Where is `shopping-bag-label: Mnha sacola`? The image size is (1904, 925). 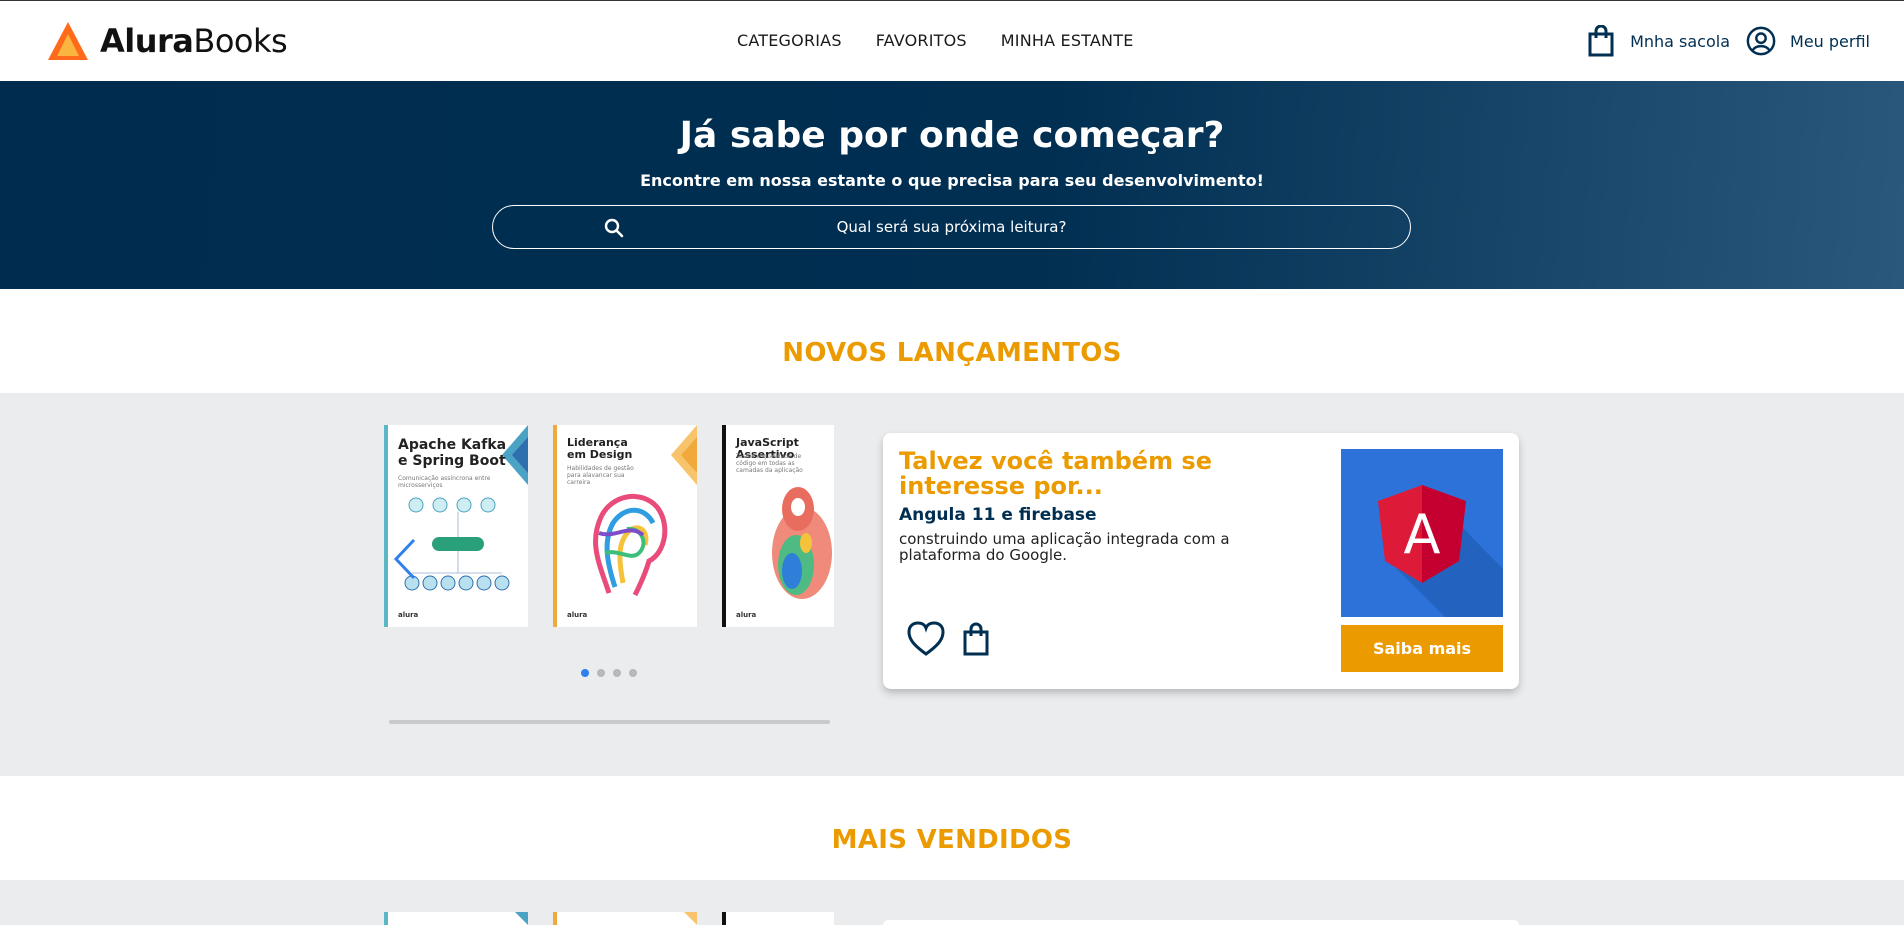 shopping-bag-label: Mnha sacola is located at coordinates (1680, 41).